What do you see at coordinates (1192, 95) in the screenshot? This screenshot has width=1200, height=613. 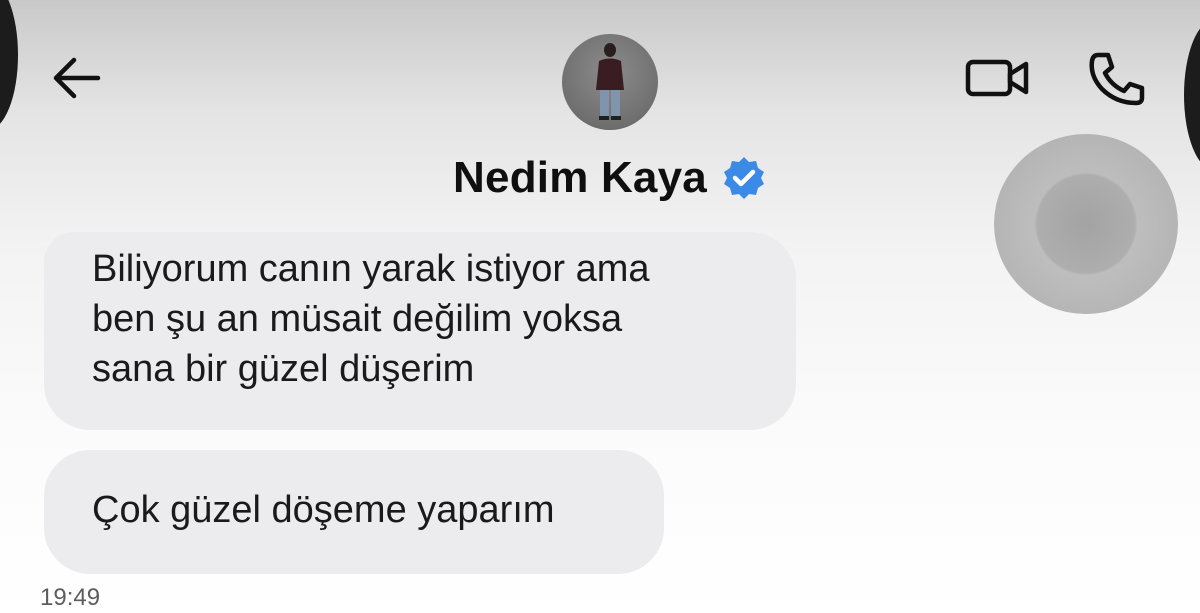 I see `screen-edge-right` at bounding box center [1192, 95].